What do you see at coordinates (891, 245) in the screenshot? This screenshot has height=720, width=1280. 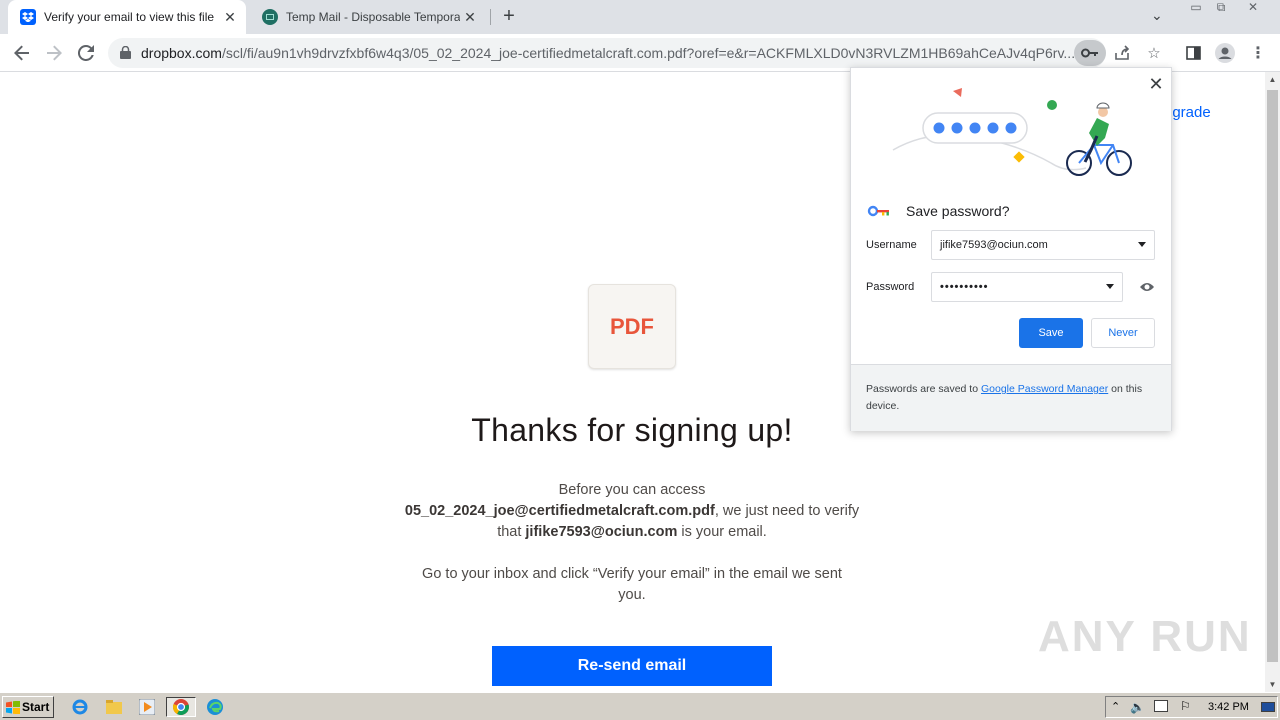 I see `username-label: Username` at bounding box center [891, 245].